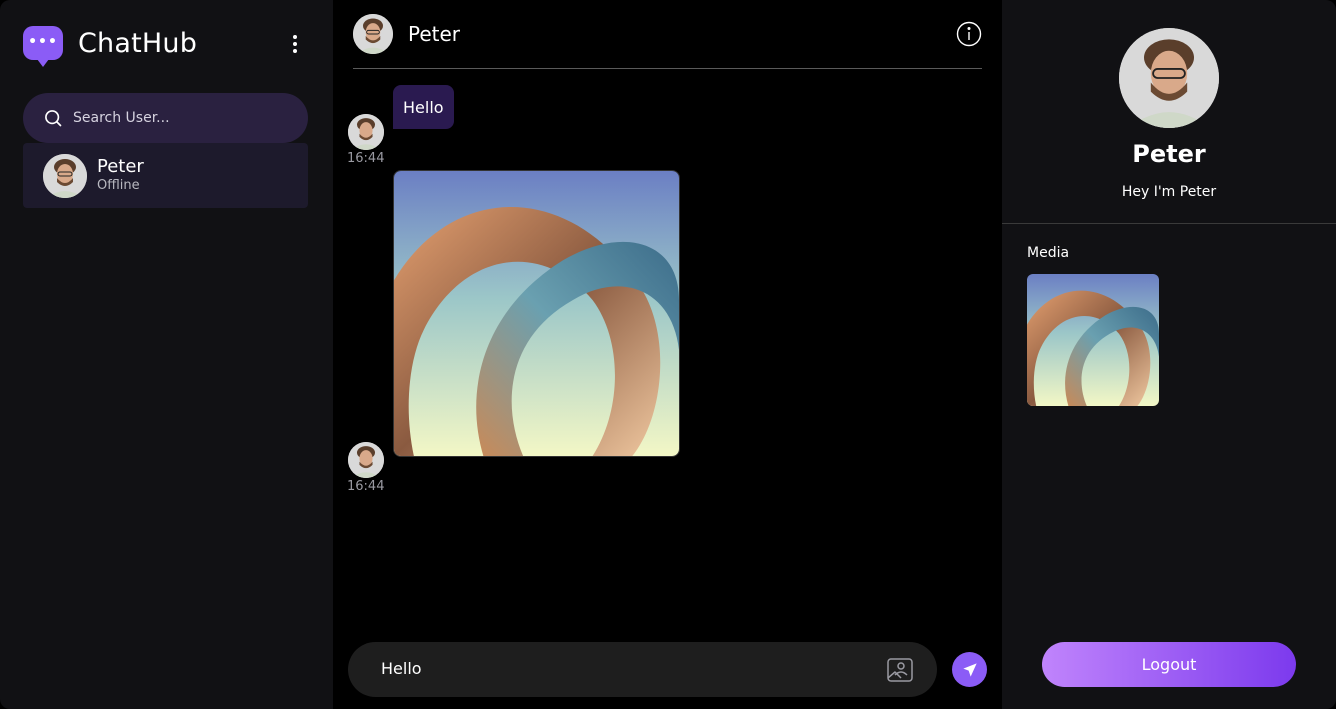  What do you see at coordinates (1093, 340) in the screenshot?
I see `media-thumbnail` at bounding box center [1093, 340].